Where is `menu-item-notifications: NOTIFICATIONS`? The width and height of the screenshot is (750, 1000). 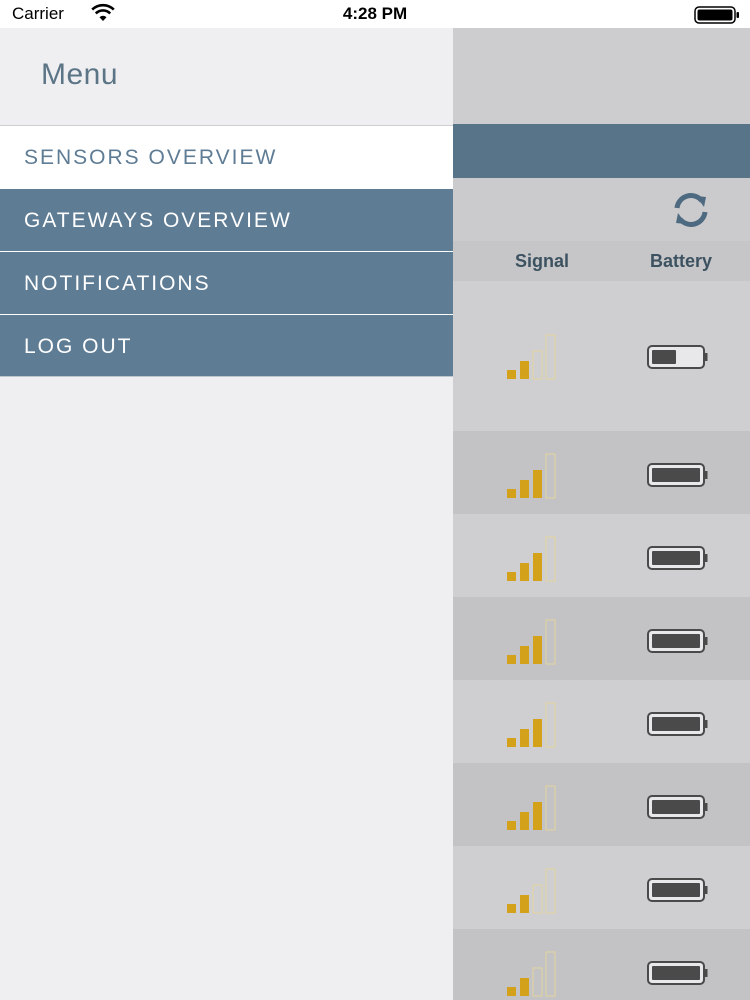 menu-item-notifications: NOTIFICATIONS is located at coordinates (226, 282).